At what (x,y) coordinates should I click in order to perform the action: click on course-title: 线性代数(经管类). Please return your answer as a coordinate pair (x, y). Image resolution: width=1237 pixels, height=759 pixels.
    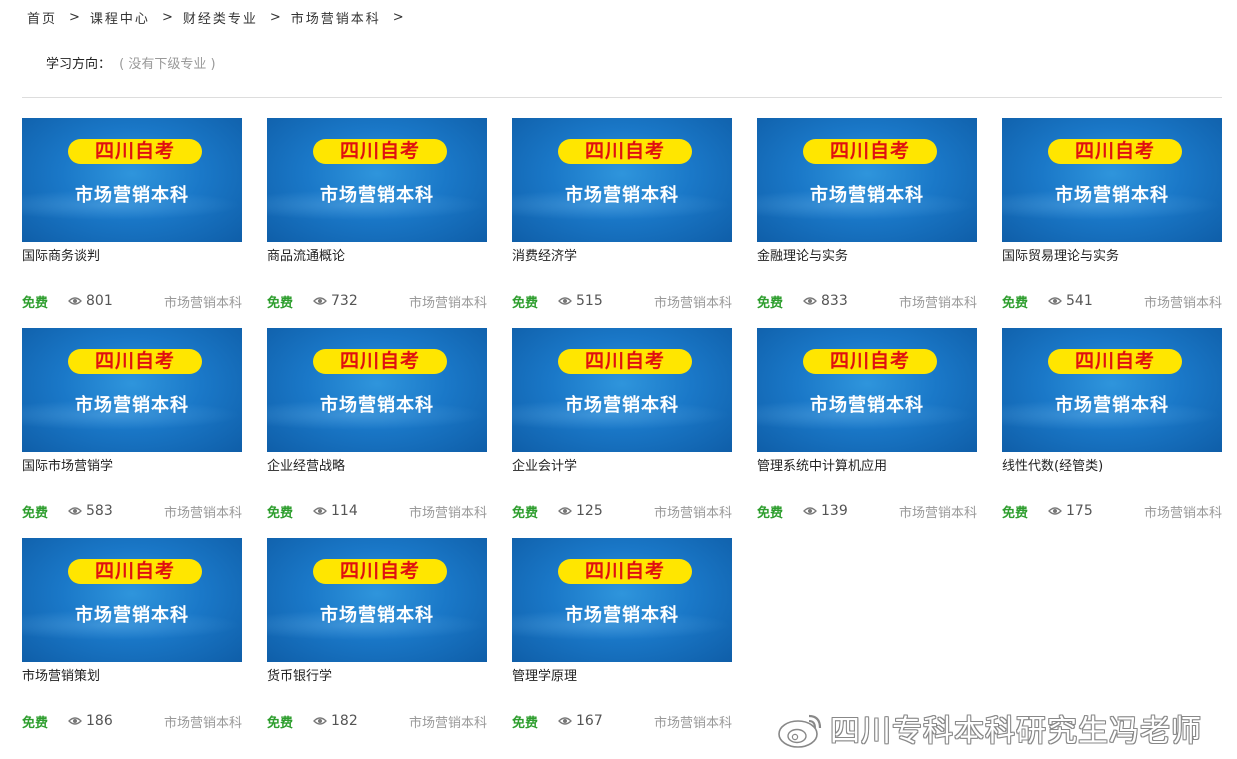
    Looking at the image, I should click on (1112, 467).